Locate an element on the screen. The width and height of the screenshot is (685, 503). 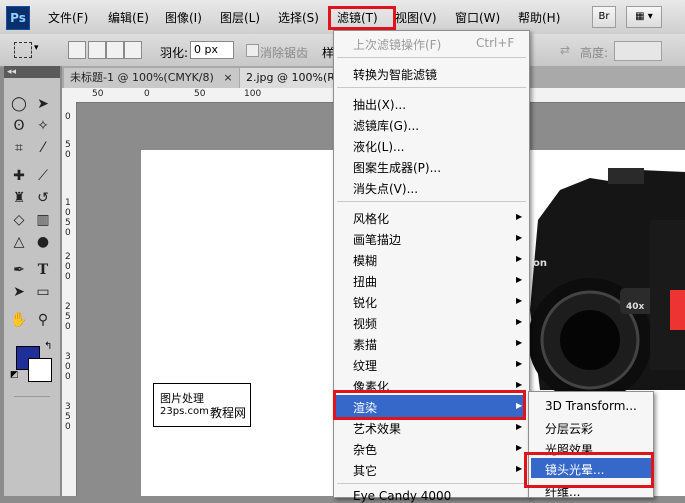
menu-item-sharpen: 锐化 is located at coordinates (365, 302).